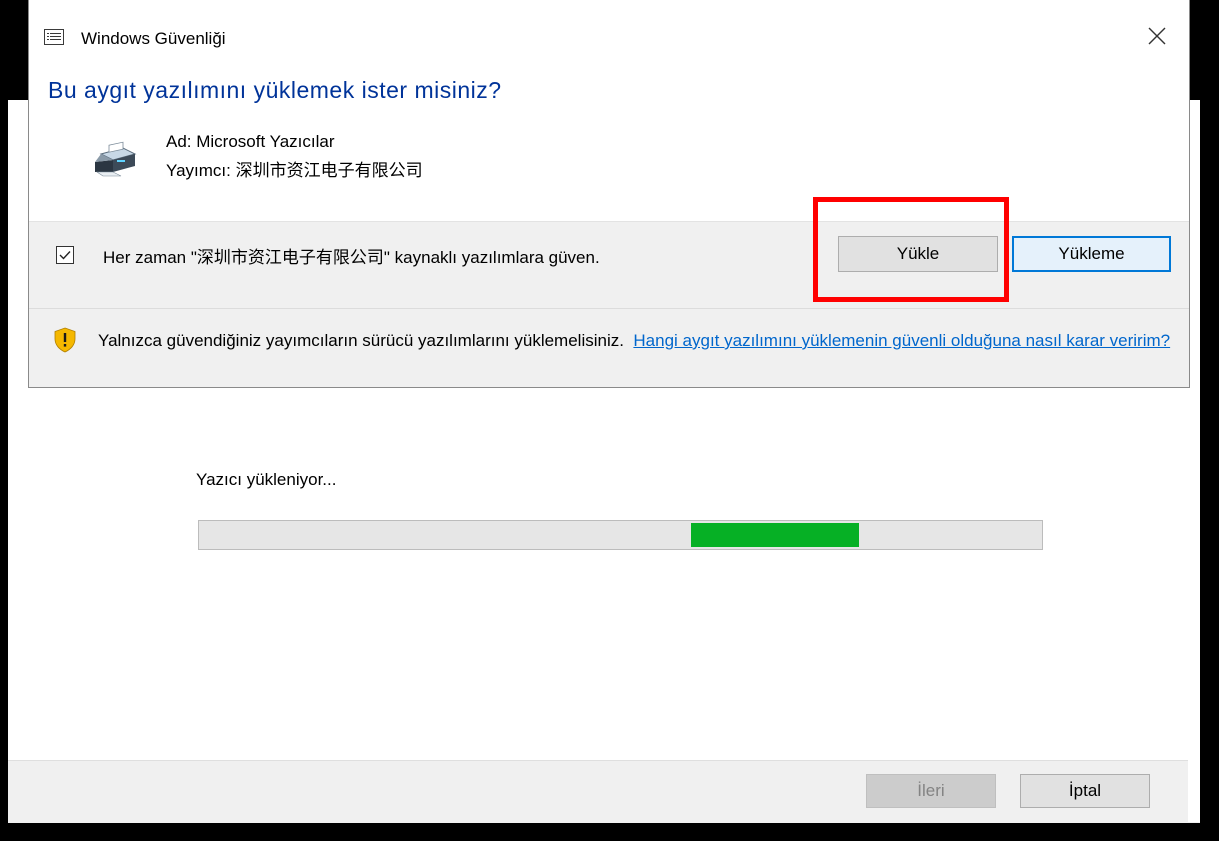 The width and height of the screenshot is (1219, 841). Describe the element at coordinates (116, 159) in the screenshot. I see `printer-icon` at that location.